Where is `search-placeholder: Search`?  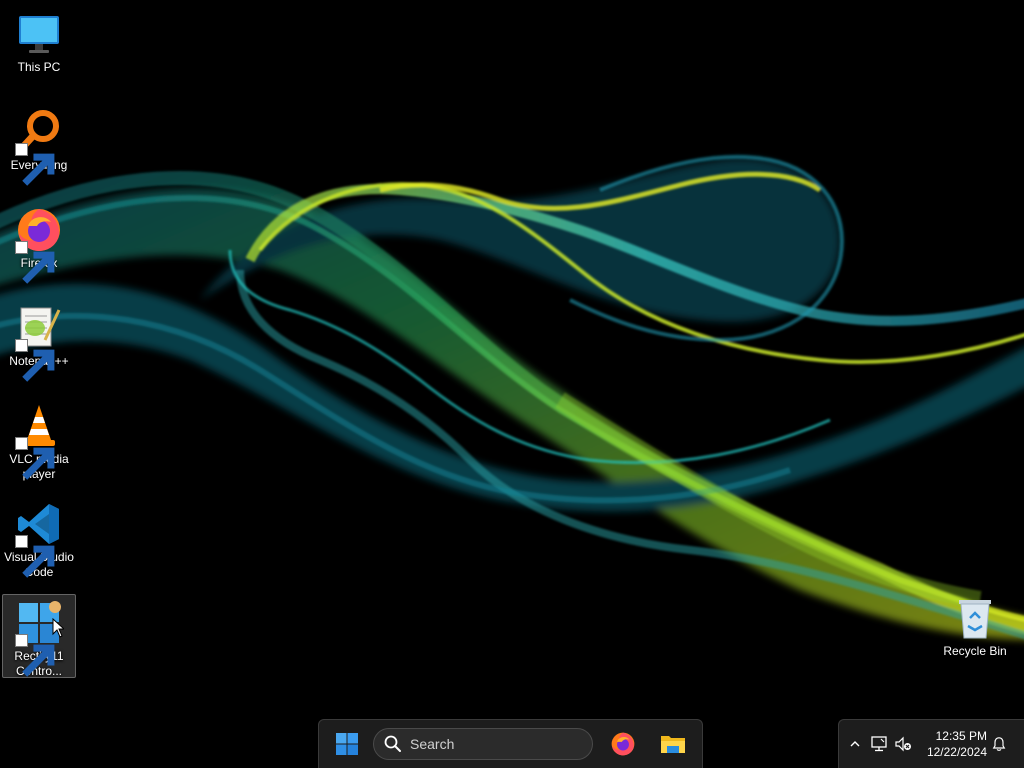
search-placeholder: Search is located at coordinates (432, 744).